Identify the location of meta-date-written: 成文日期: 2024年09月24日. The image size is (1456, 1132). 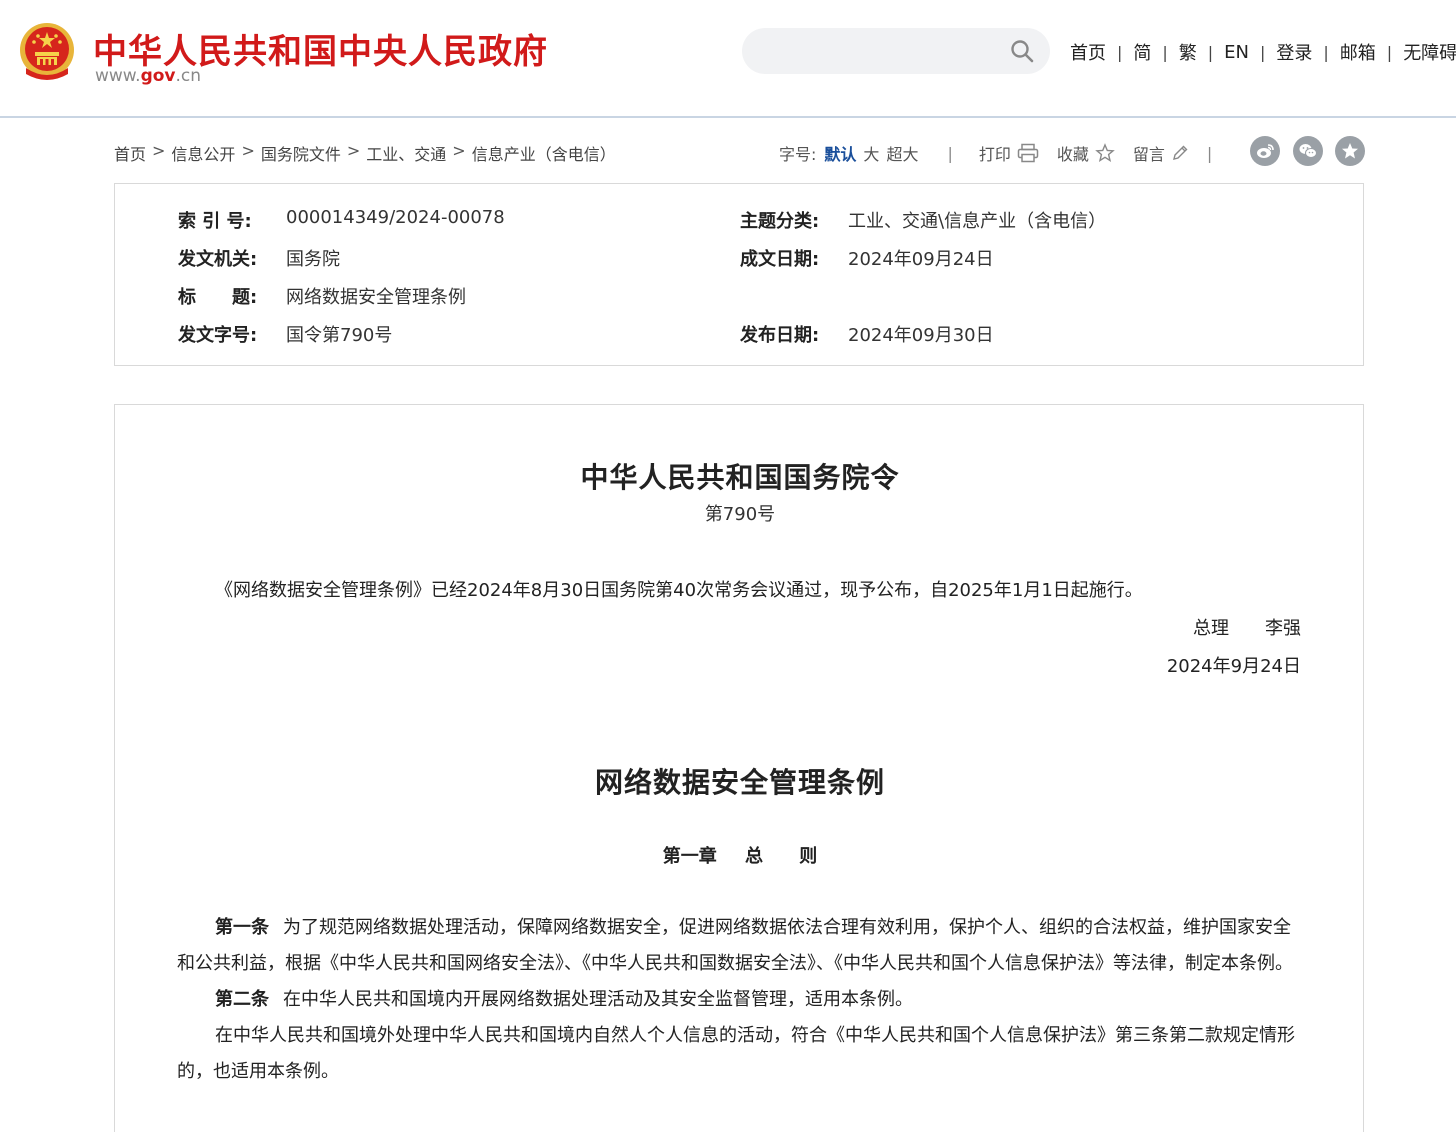
(867, 258).